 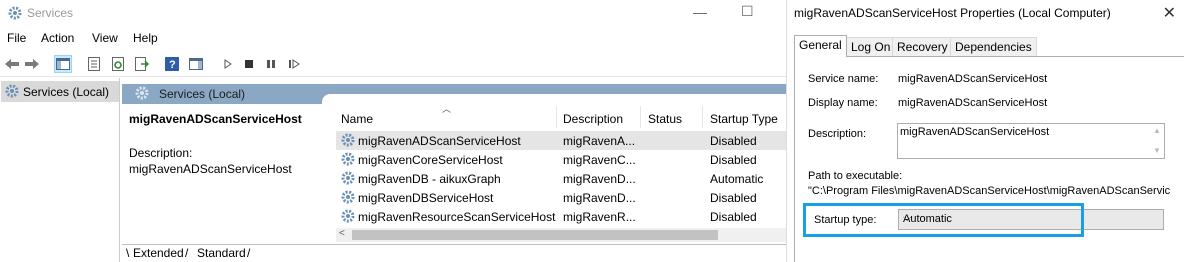 I want to click on help-icon: ?, so click(x=172, y=64).